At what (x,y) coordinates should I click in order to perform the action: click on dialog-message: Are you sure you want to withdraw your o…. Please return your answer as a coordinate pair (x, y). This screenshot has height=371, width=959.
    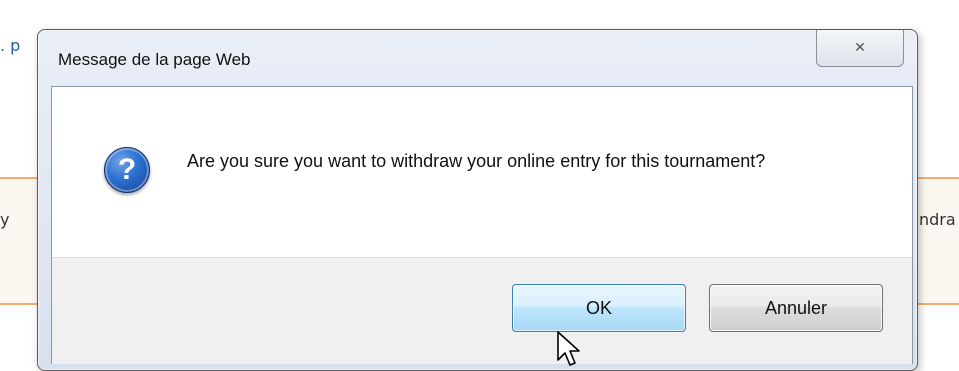
    Looking at the image, I should click on (476, 161).